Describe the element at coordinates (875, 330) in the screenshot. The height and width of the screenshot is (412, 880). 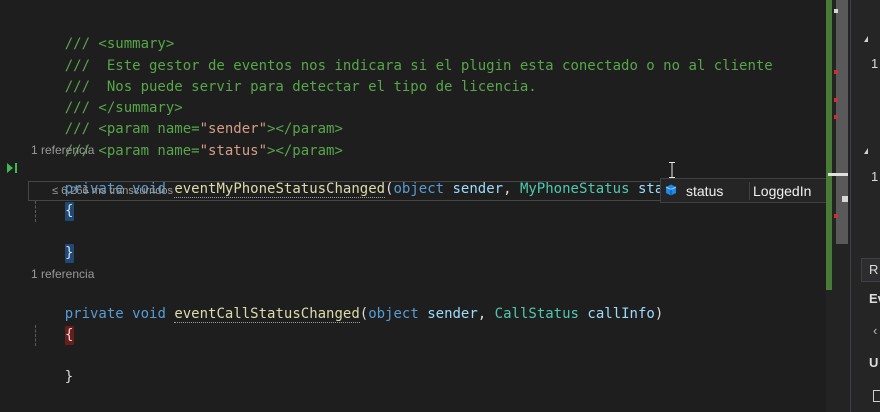
I see `side-panel-arrow-icon: ‹` at that location.